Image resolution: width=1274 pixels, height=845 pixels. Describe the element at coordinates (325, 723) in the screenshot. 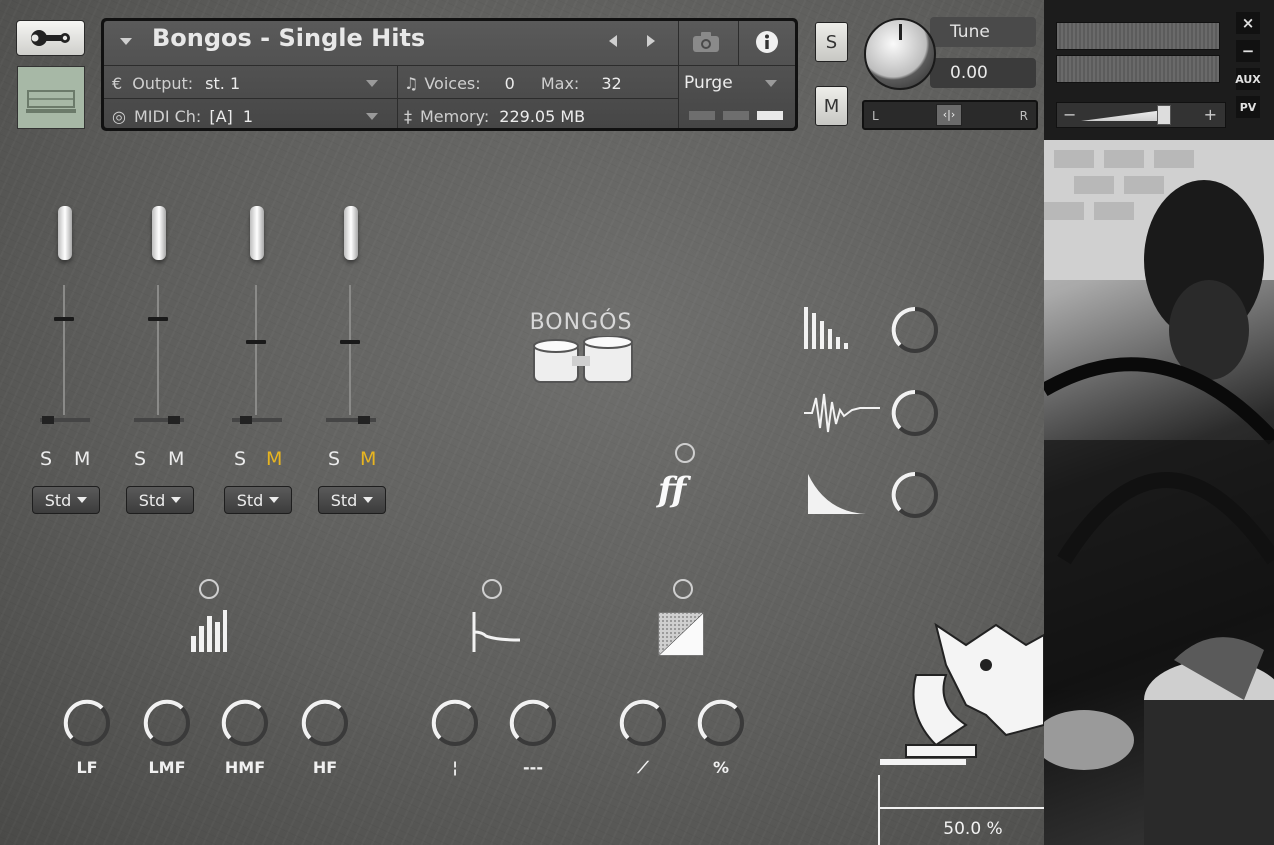

I see `eq-hf-knob` at that location.